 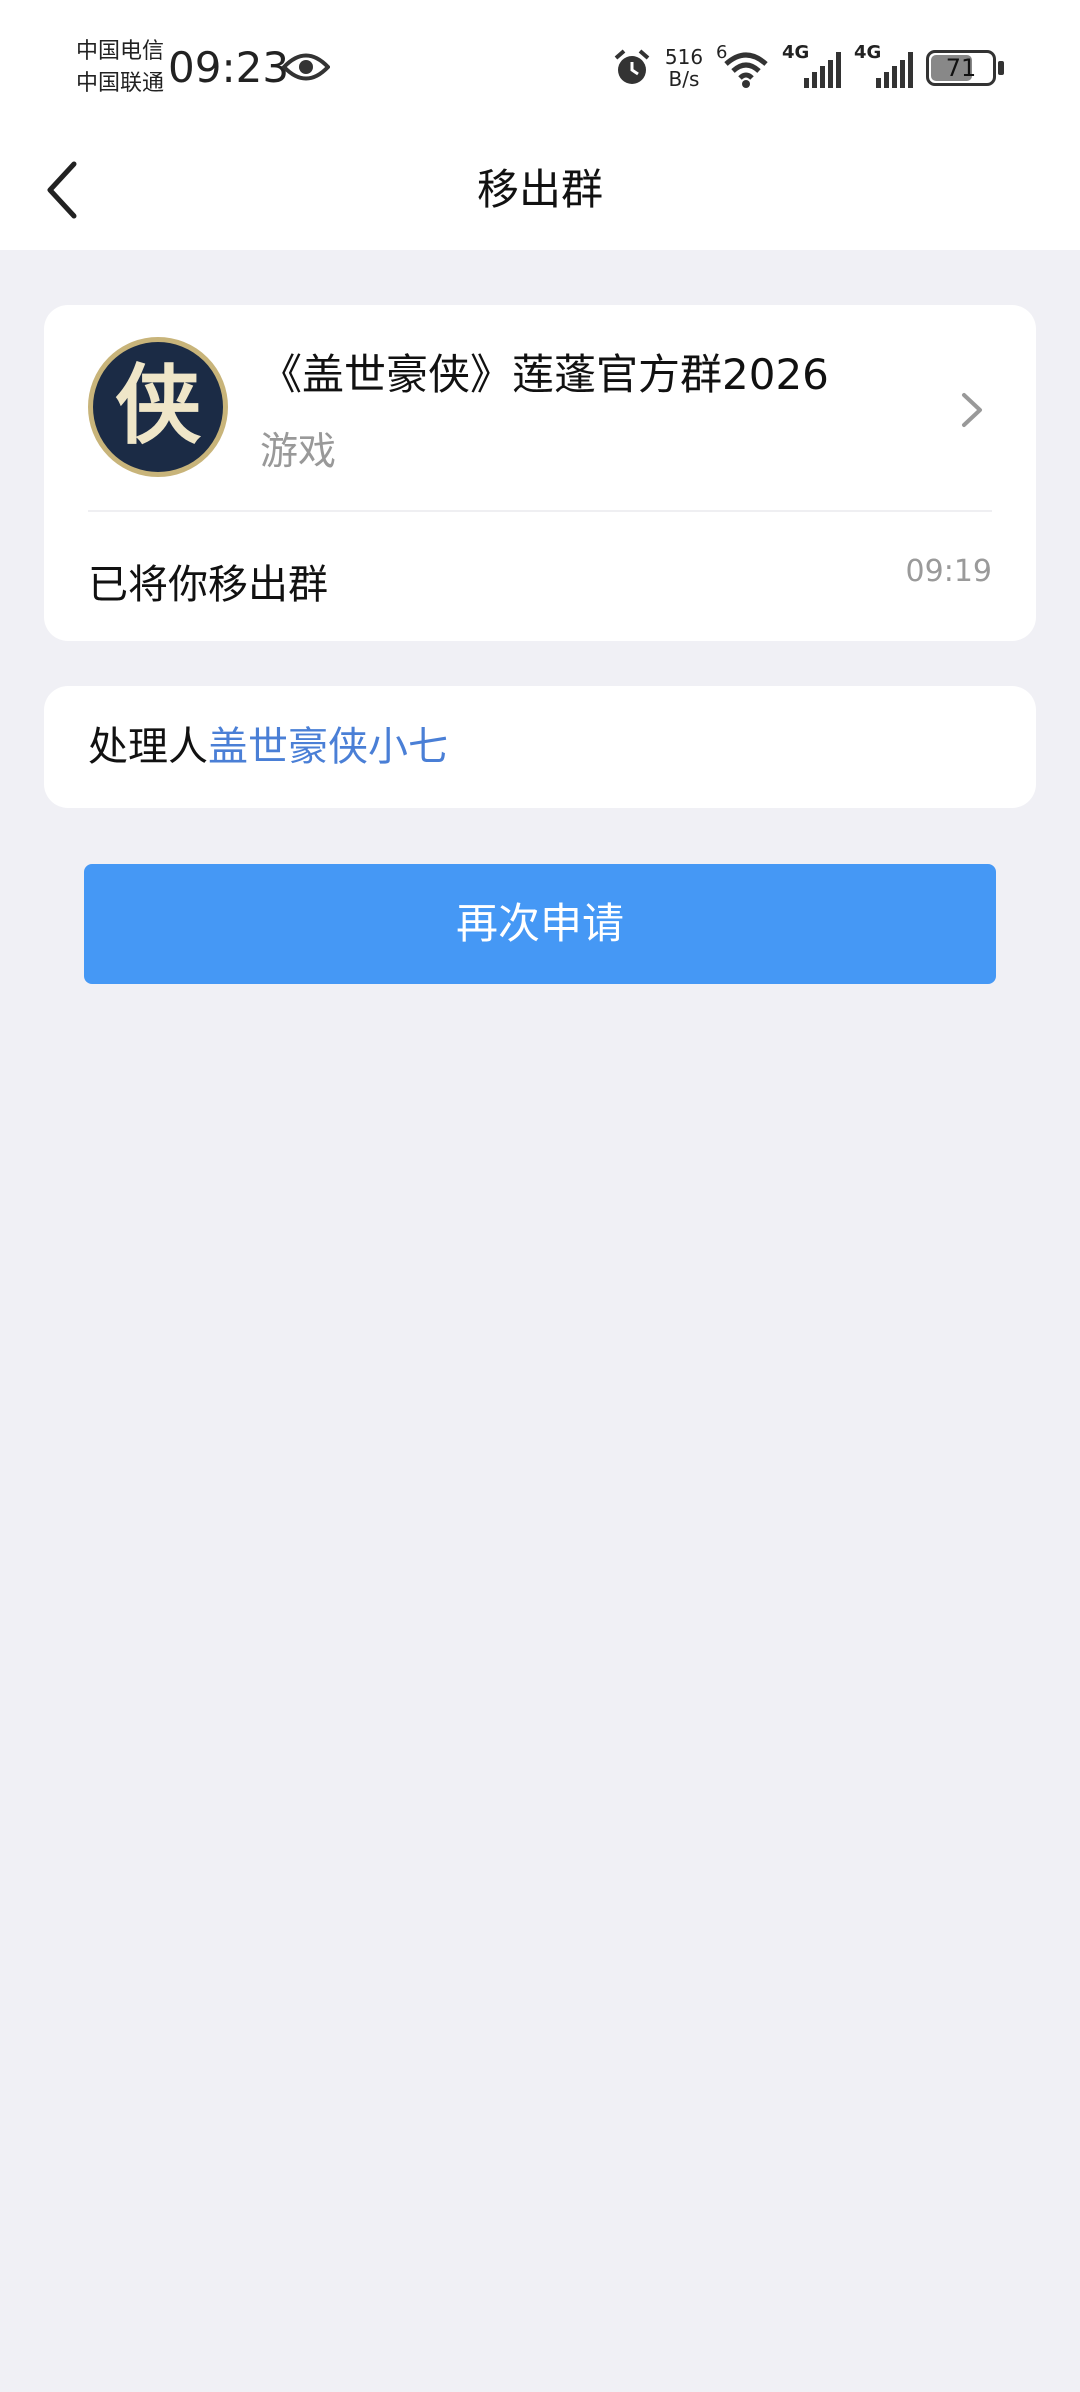 I want to click on status-time: 09:23, so click(x=229, y=67).